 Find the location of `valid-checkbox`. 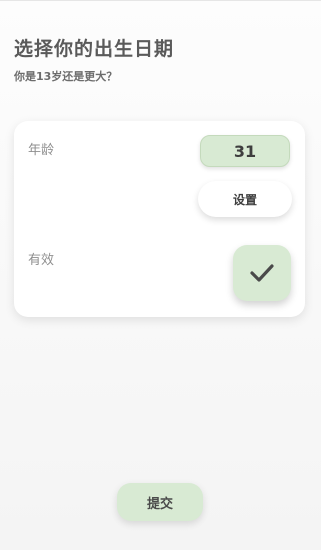

valid-checkbox is located at coordinates (262, 273).